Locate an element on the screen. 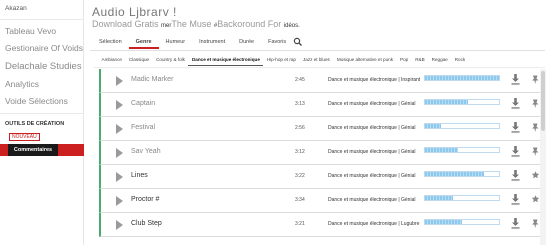  track-genre: Dance et musique électronique | Lugubre is located at coordinates (374, 224).